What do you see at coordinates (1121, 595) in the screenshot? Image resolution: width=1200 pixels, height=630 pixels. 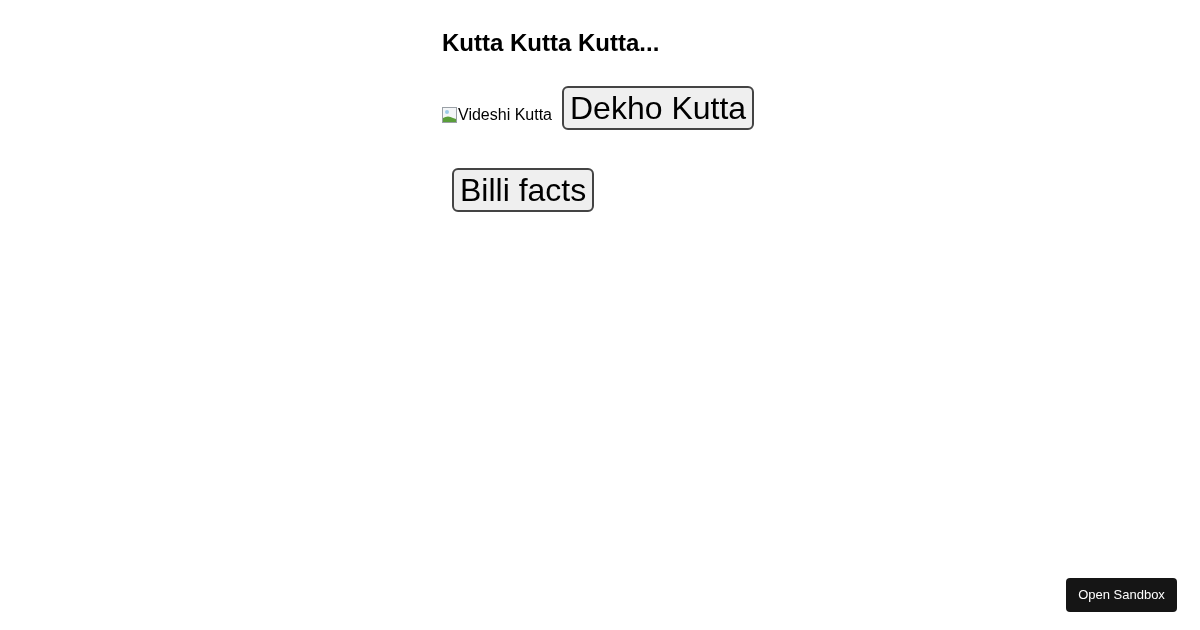 I see `open-sandbox-button: Open Sandbox` at bounding box center [1121, 595].